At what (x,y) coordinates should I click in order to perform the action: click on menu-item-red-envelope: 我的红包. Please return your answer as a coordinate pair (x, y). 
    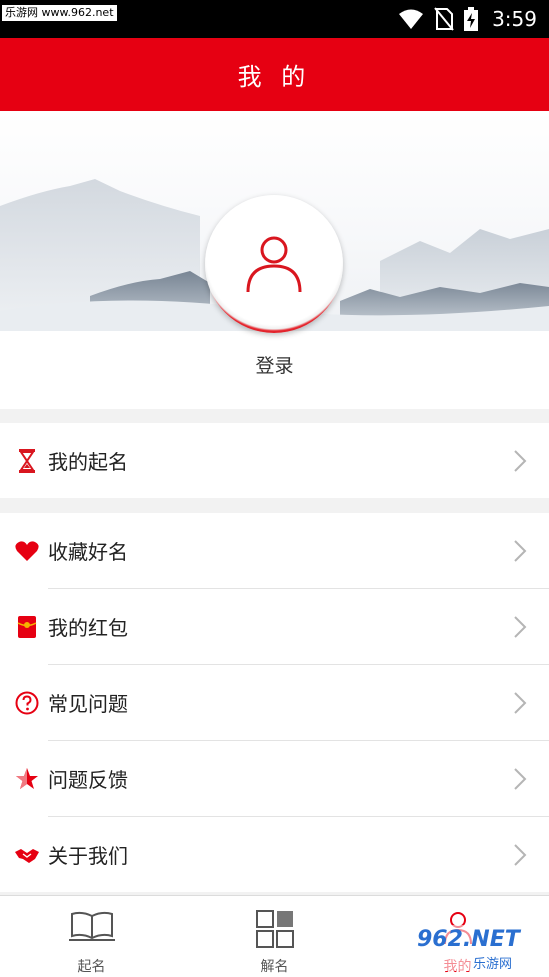
    Looking at the image, I should click on (274, 626).